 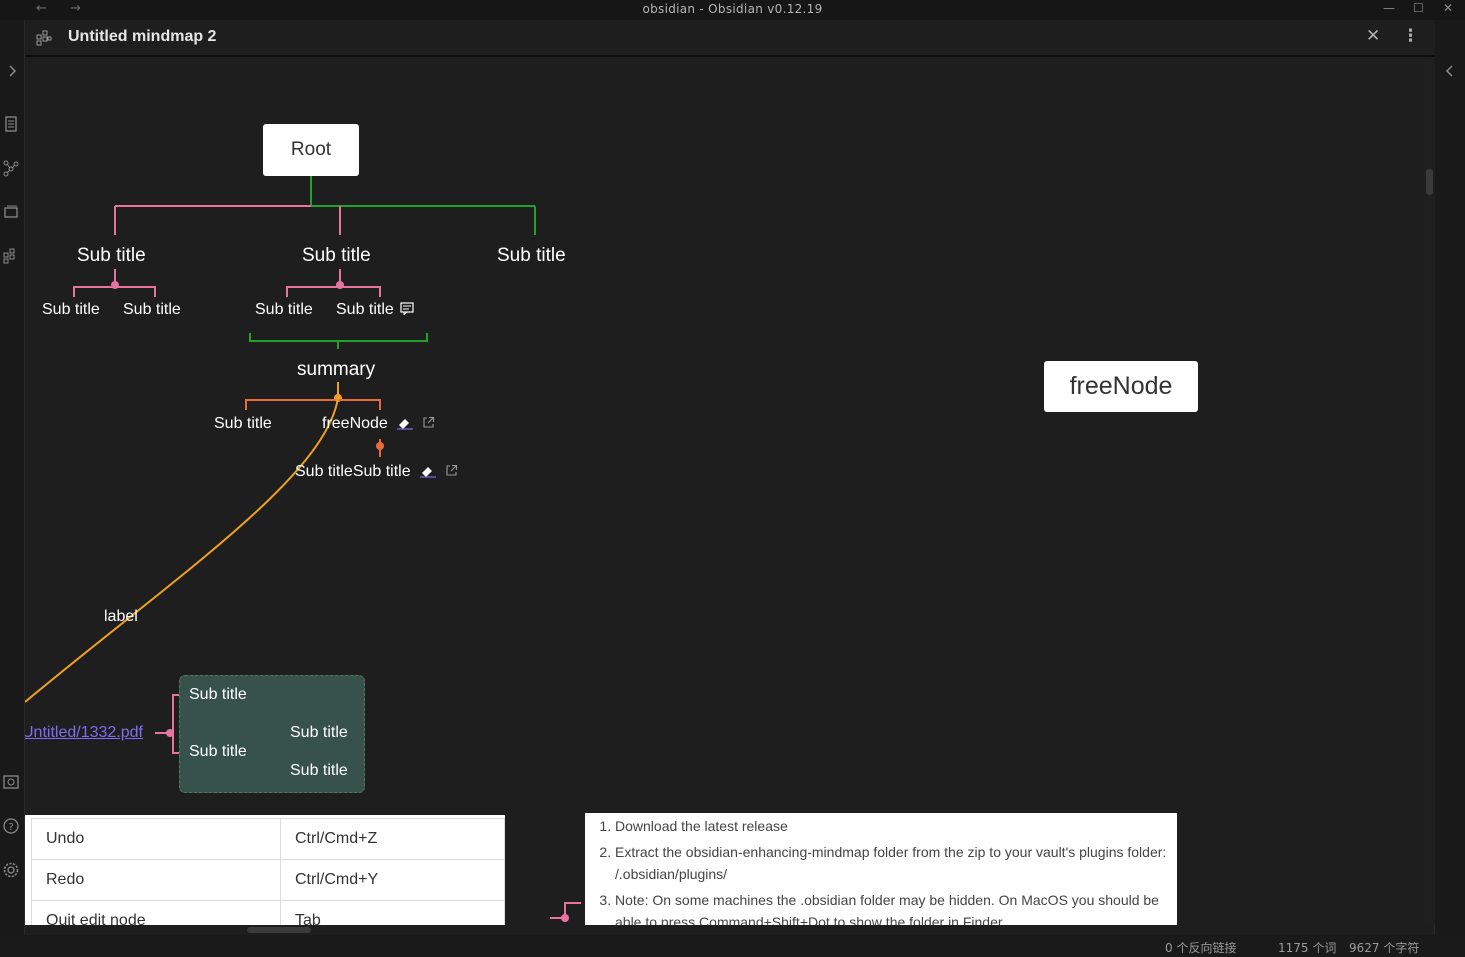 What do you see at coordinates (111, 256) in the screenshot?
I see `branch-a-title: Sub title` at bounding box center [111, 256].